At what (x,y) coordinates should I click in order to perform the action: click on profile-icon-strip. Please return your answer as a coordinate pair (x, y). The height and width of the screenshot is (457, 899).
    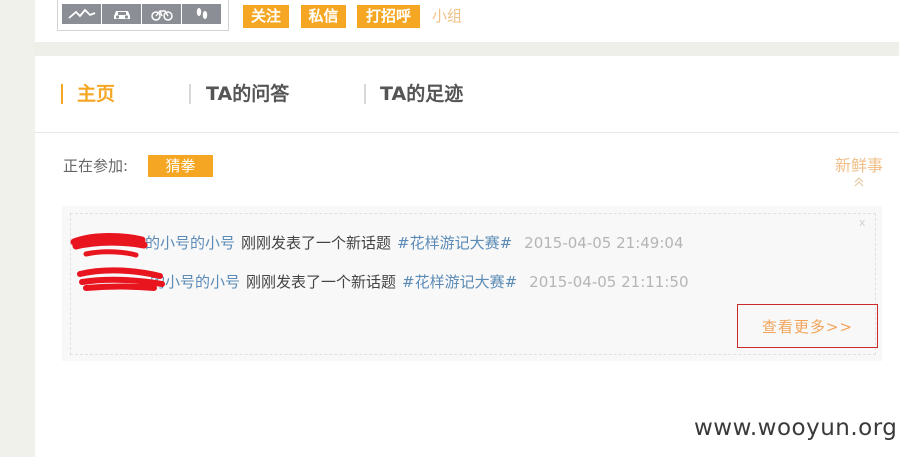
    Looking at the image, I should click on (142, 14).